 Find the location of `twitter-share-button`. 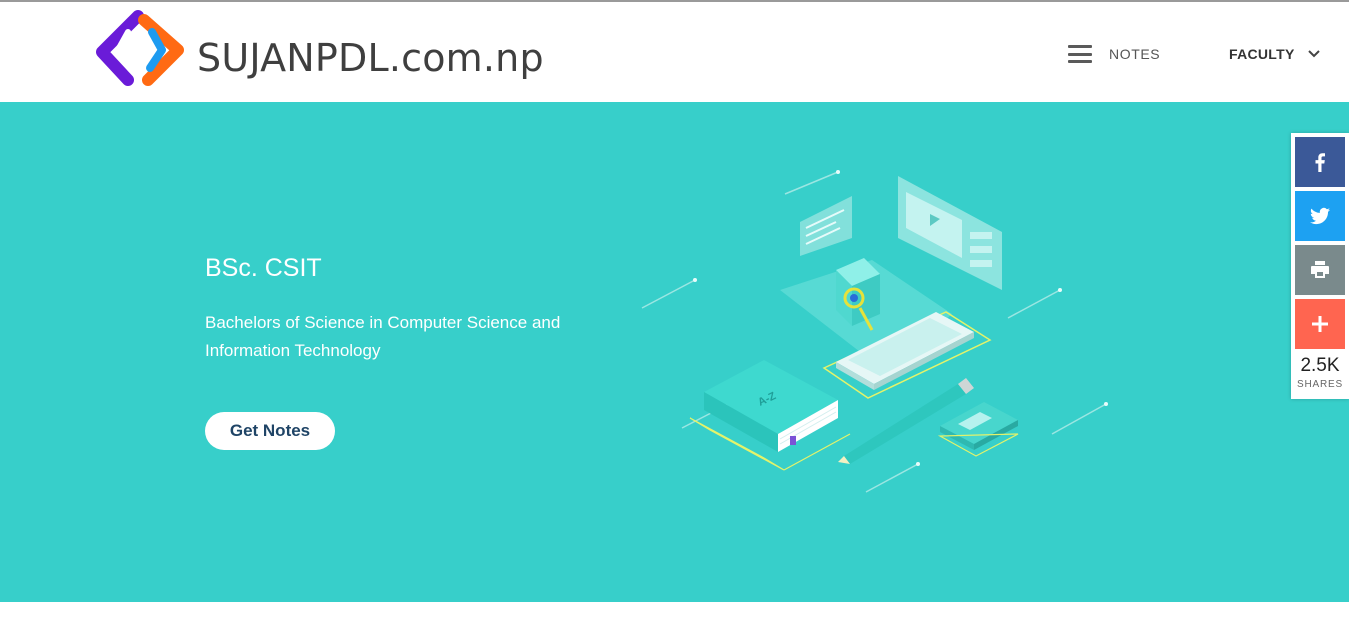

twitter-share-button is located at coordinates (1320, 216).